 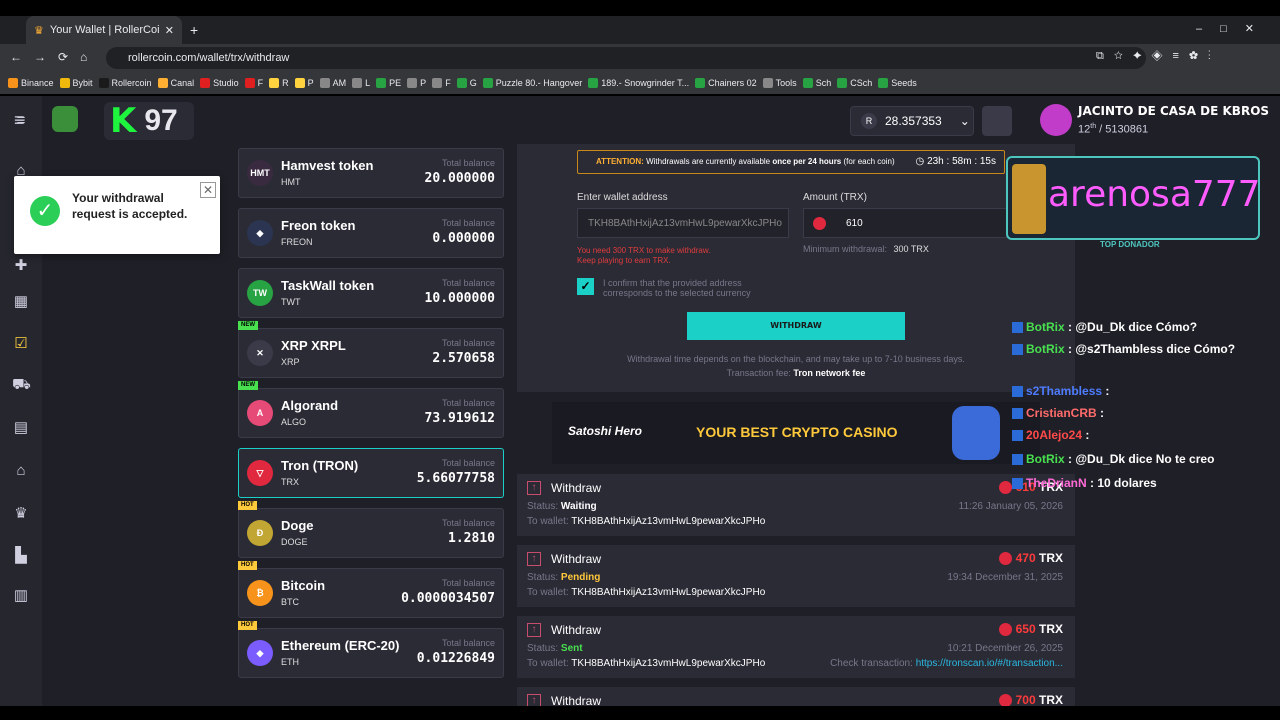 I want to click on window-controls: –□✕, so click(x=1234, y=28).